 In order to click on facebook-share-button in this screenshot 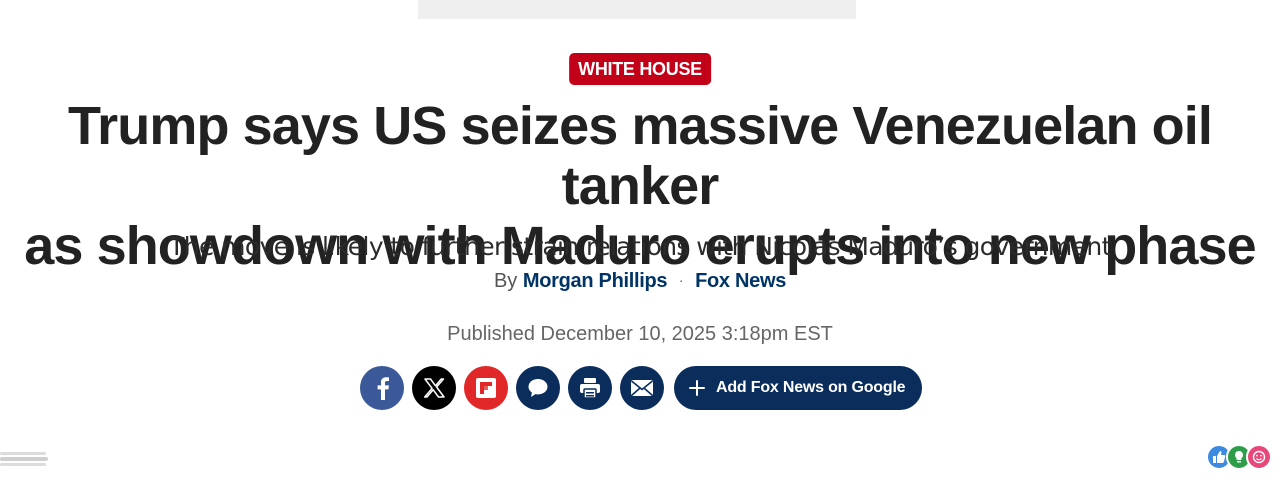, I will do `click(382, 388)`.